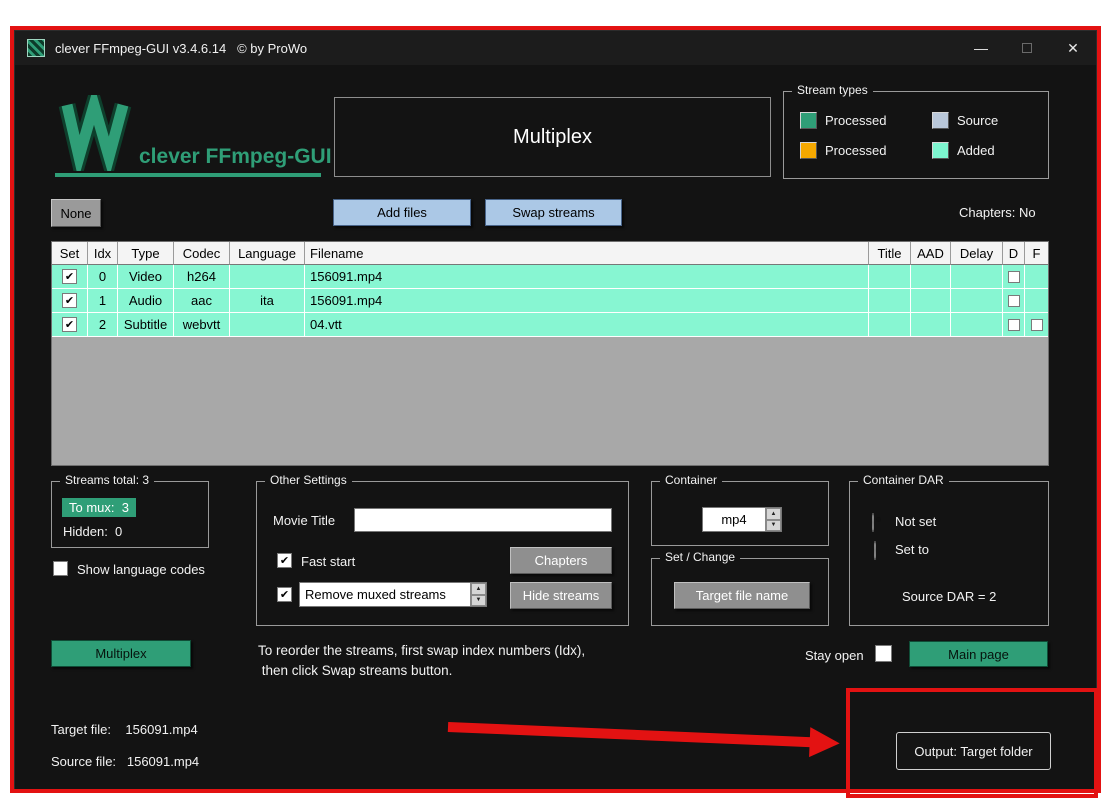 The width and height of the screenshot is (1111, 801). Describe the element at coordinates (36, 48) in the screenshot. I see `app-icon` at that location.